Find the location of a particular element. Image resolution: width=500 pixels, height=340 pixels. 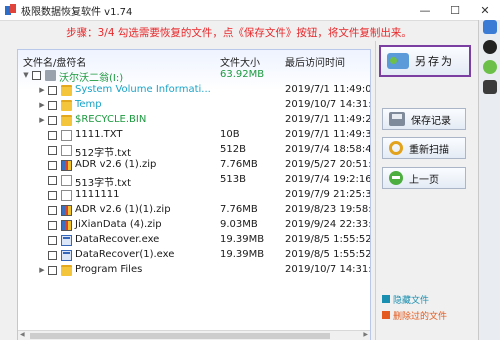

column-header-name: 文件名/盘符名 is located at coordinates (54, 61).